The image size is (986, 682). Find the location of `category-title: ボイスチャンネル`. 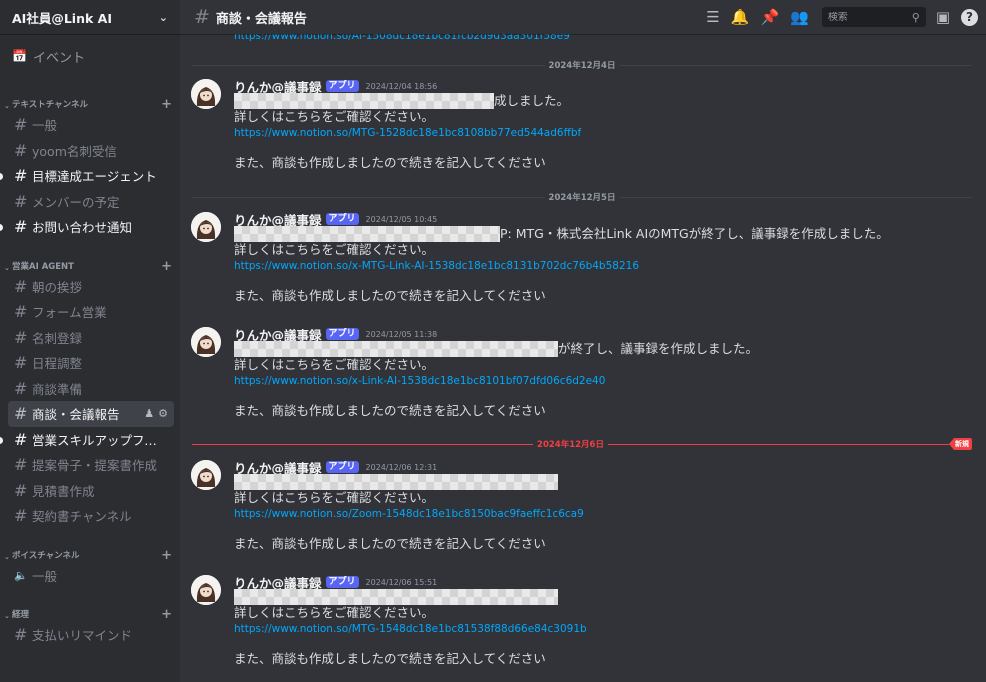

category-title: ボイスチャンネル is located at coordinates (46, 555).